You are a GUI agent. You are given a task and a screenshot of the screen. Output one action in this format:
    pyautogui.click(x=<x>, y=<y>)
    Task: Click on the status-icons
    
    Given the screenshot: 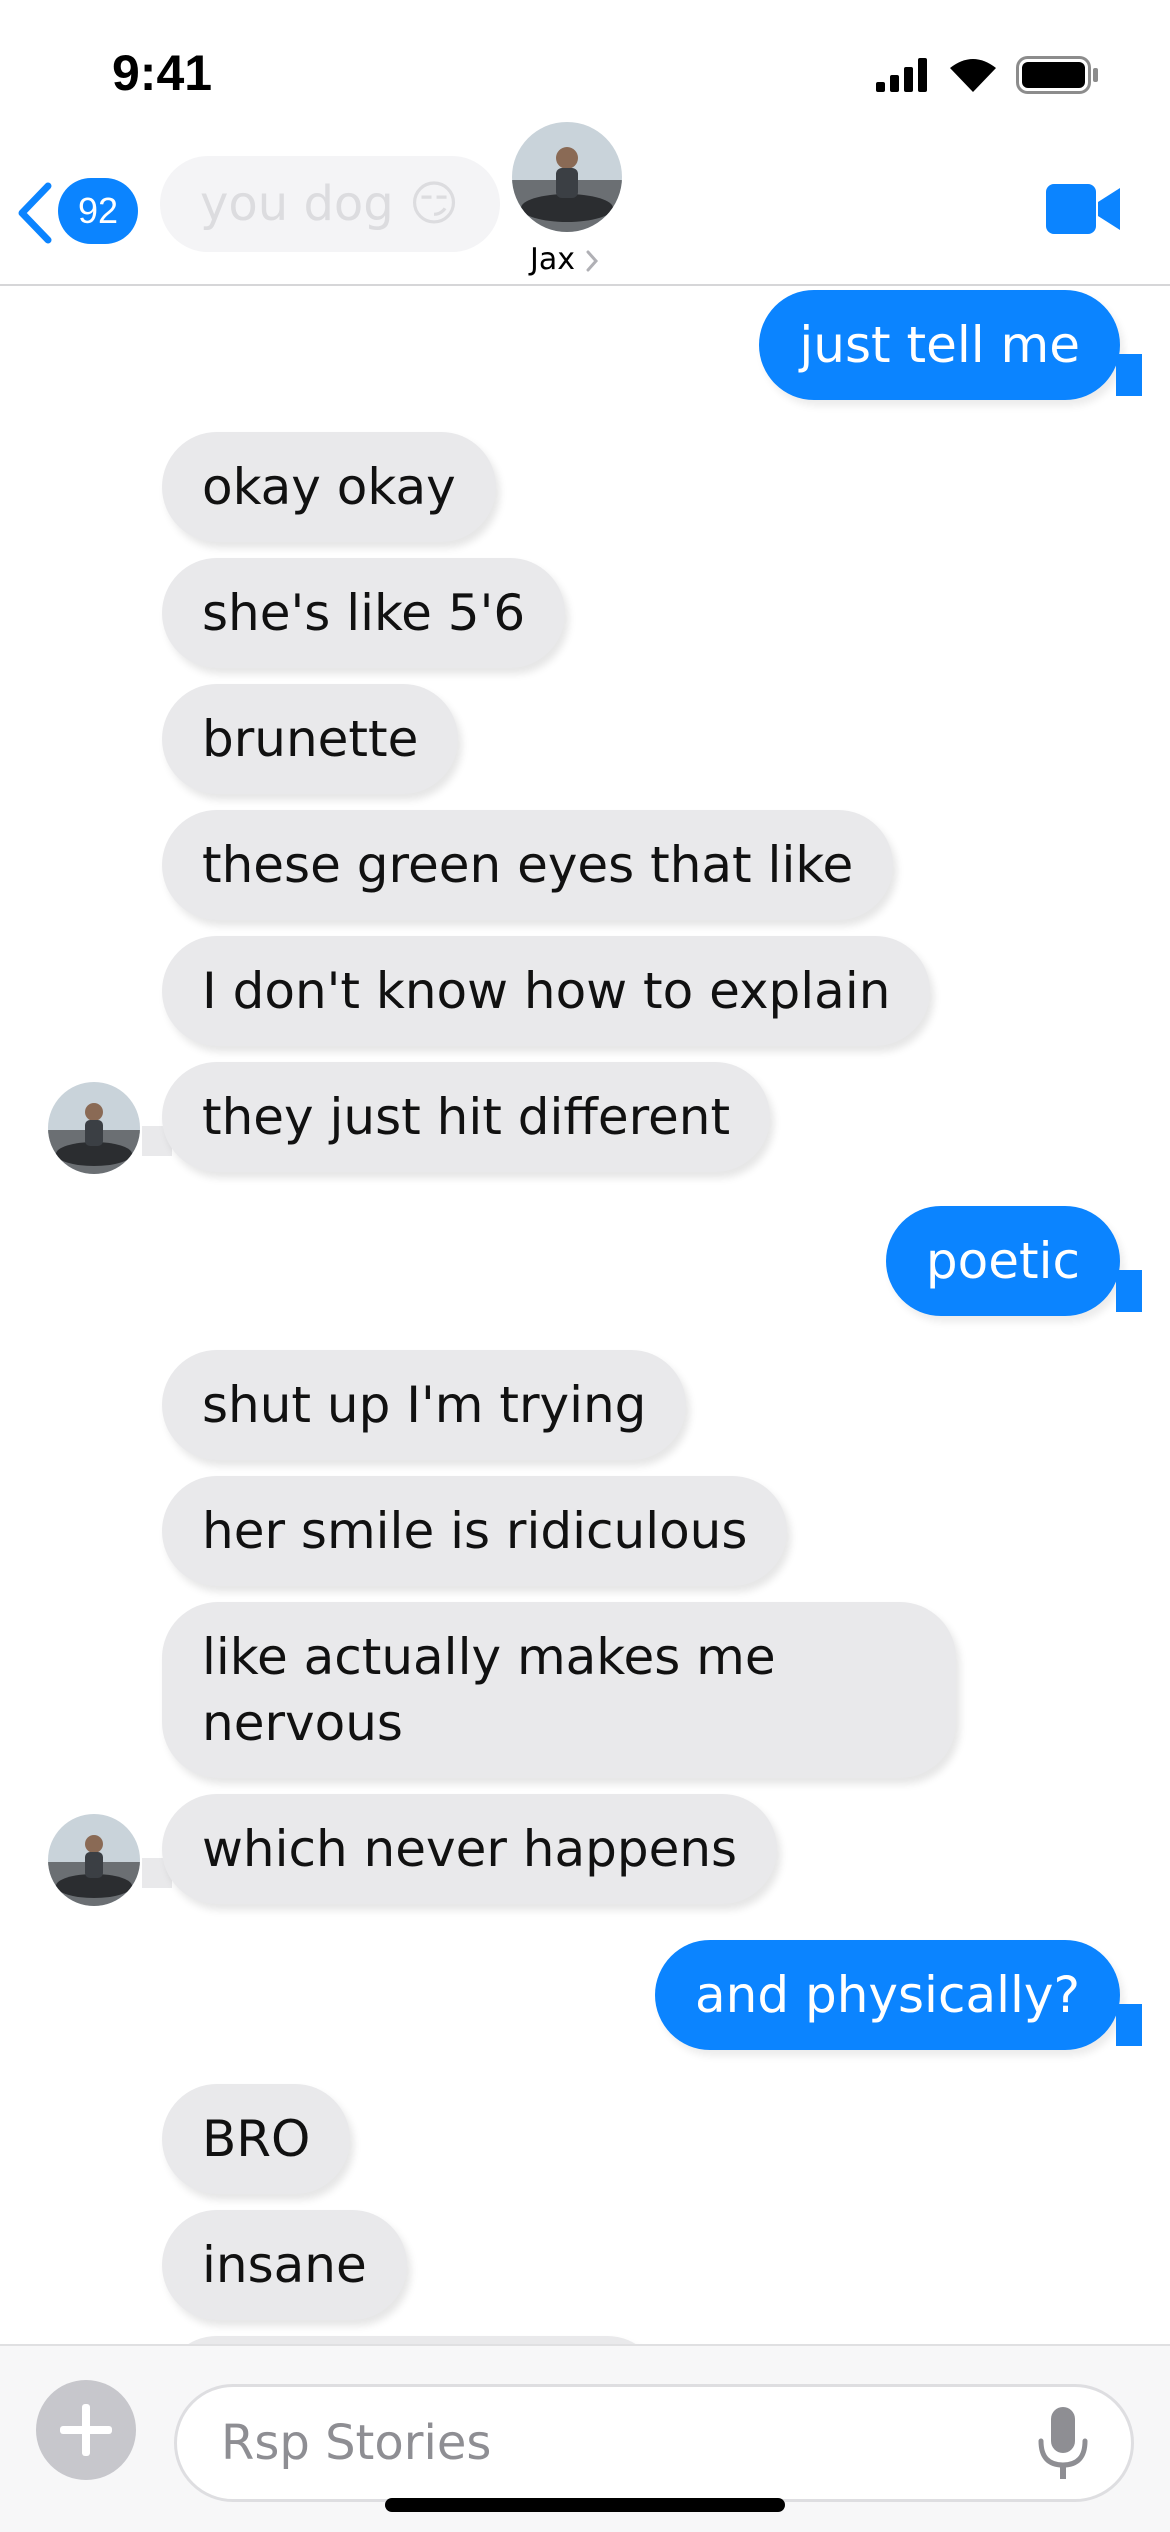 What is the action you would take?
    pyautogui.click(x=988, y=77)
    